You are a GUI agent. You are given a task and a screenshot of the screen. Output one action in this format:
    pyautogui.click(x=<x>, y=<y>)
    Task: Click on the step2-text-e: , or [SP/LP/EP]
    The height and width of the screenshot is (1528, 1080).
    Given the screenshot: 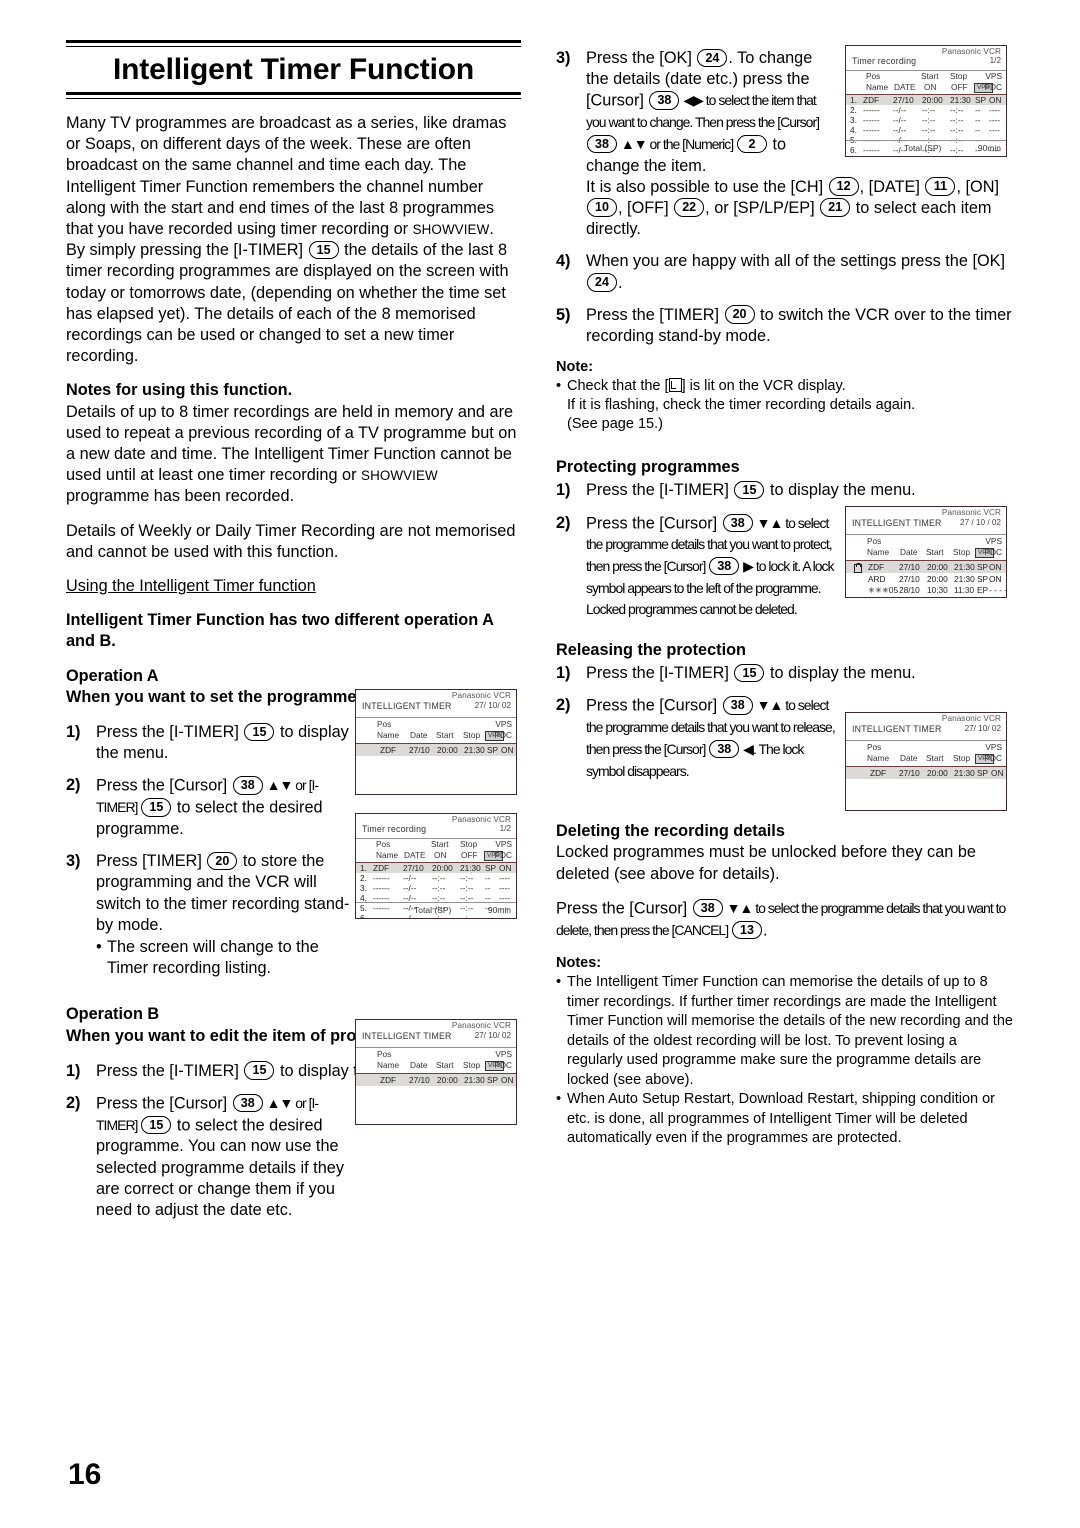 What is the action you would take?
    pyautogui.click(x=762, y=207)
    